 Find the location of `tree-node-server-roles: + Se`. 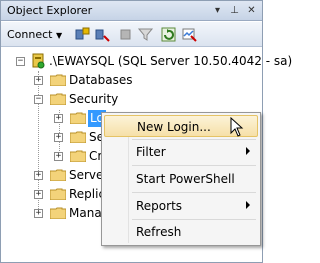

tree-node-server-roles: + Se is located at coordinates (58, 138).